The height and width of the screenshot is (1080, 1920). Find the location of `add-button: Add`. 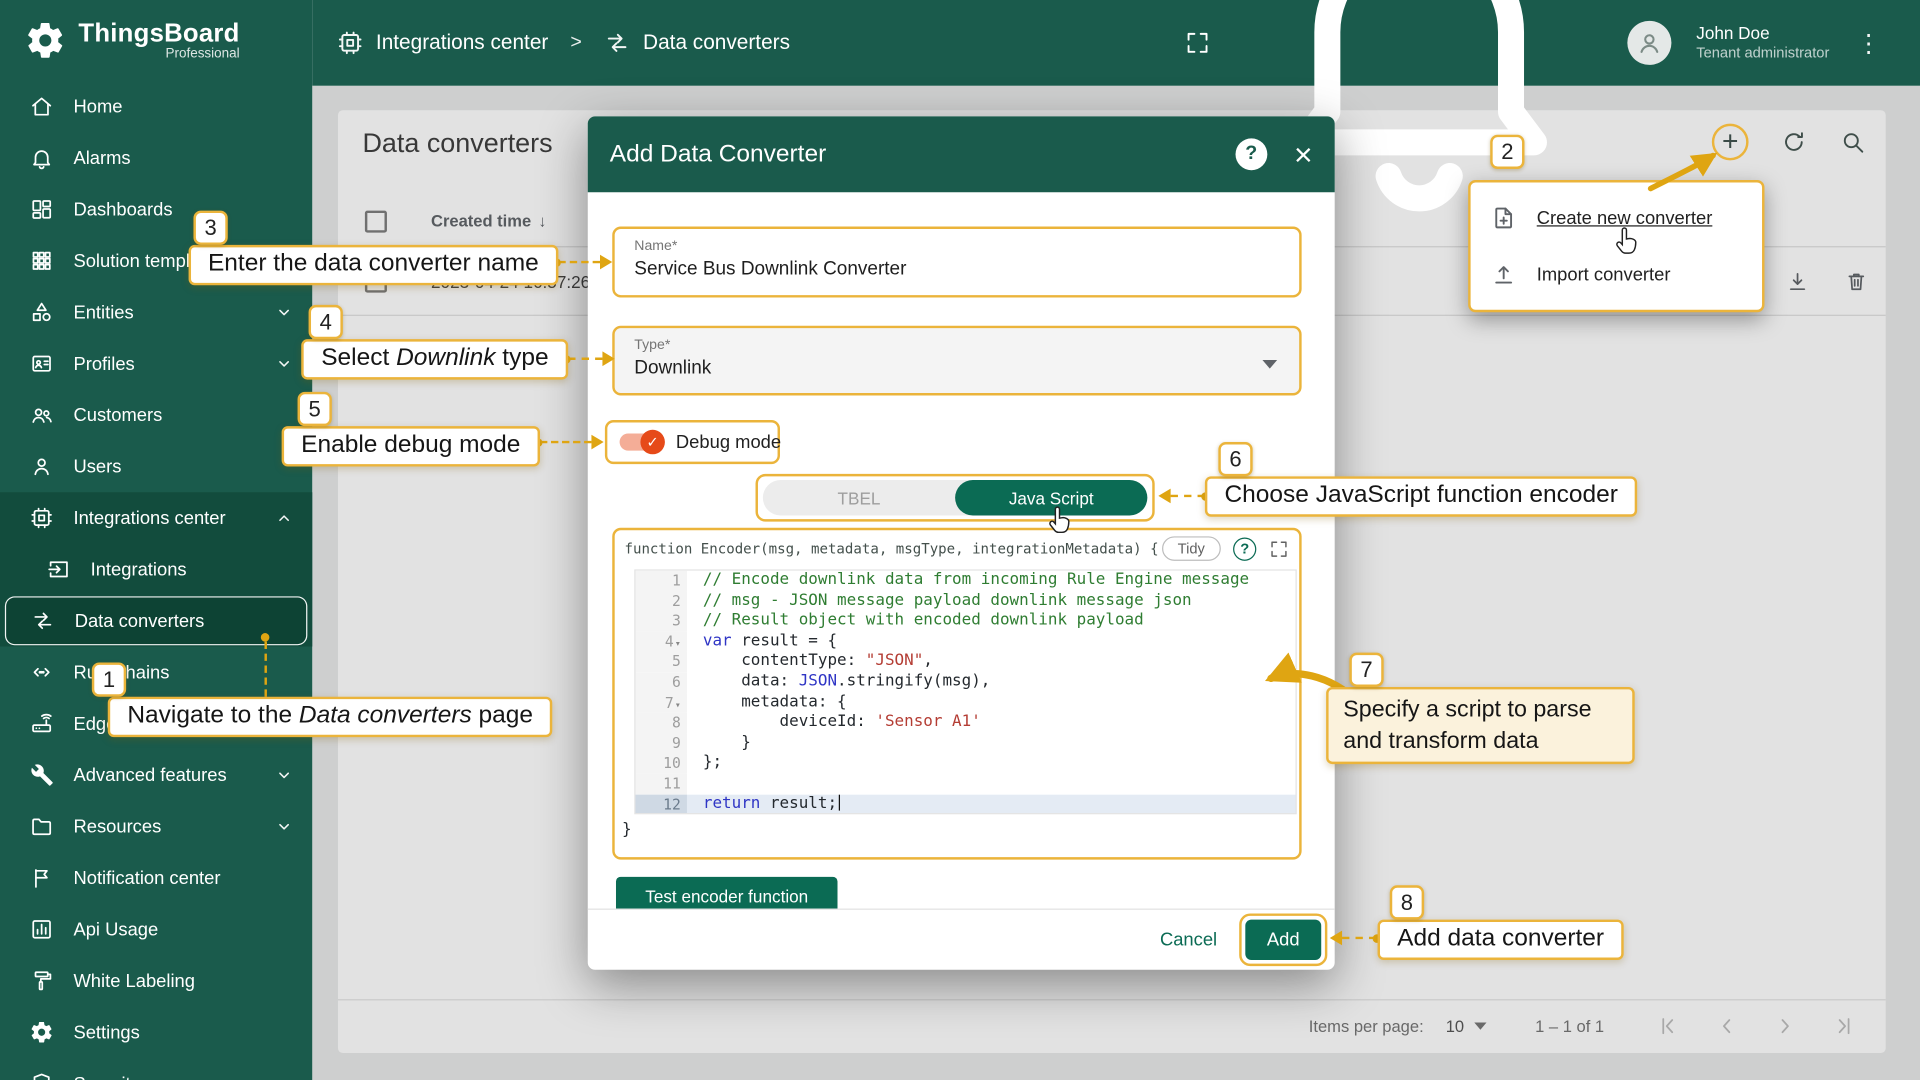

add-button: Add is located at coordinates (1283, 940).